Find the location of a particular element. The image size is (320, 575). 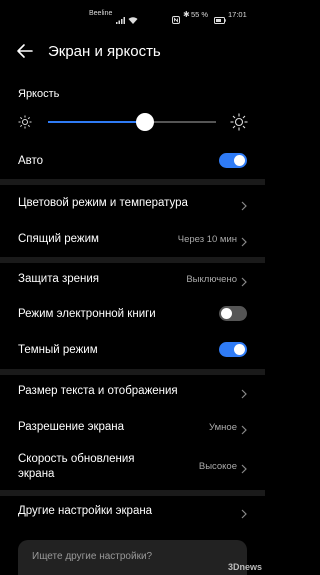

refresh-rate-label-line2: экрана is located at coordinates (36, 474).